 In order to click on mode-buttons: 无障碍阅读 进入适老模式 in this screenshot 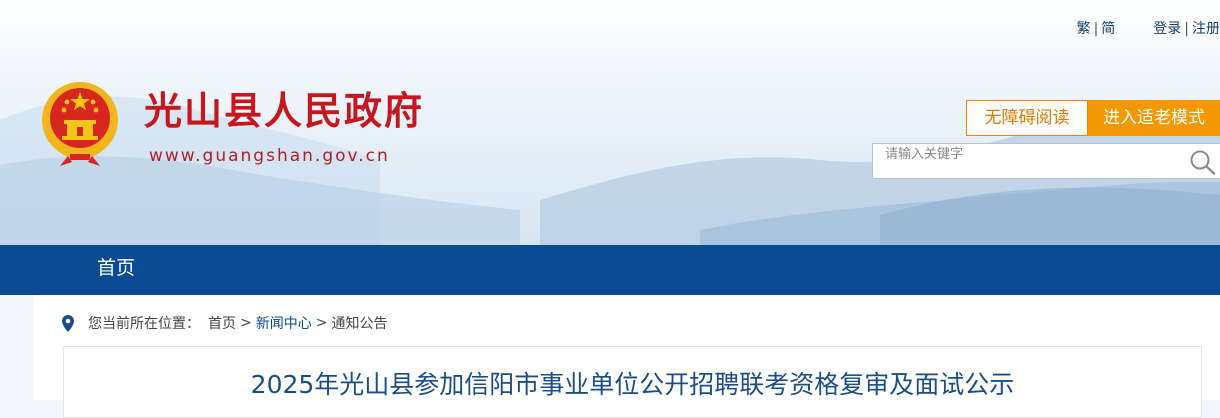, I will do `click(1093, 118)`.